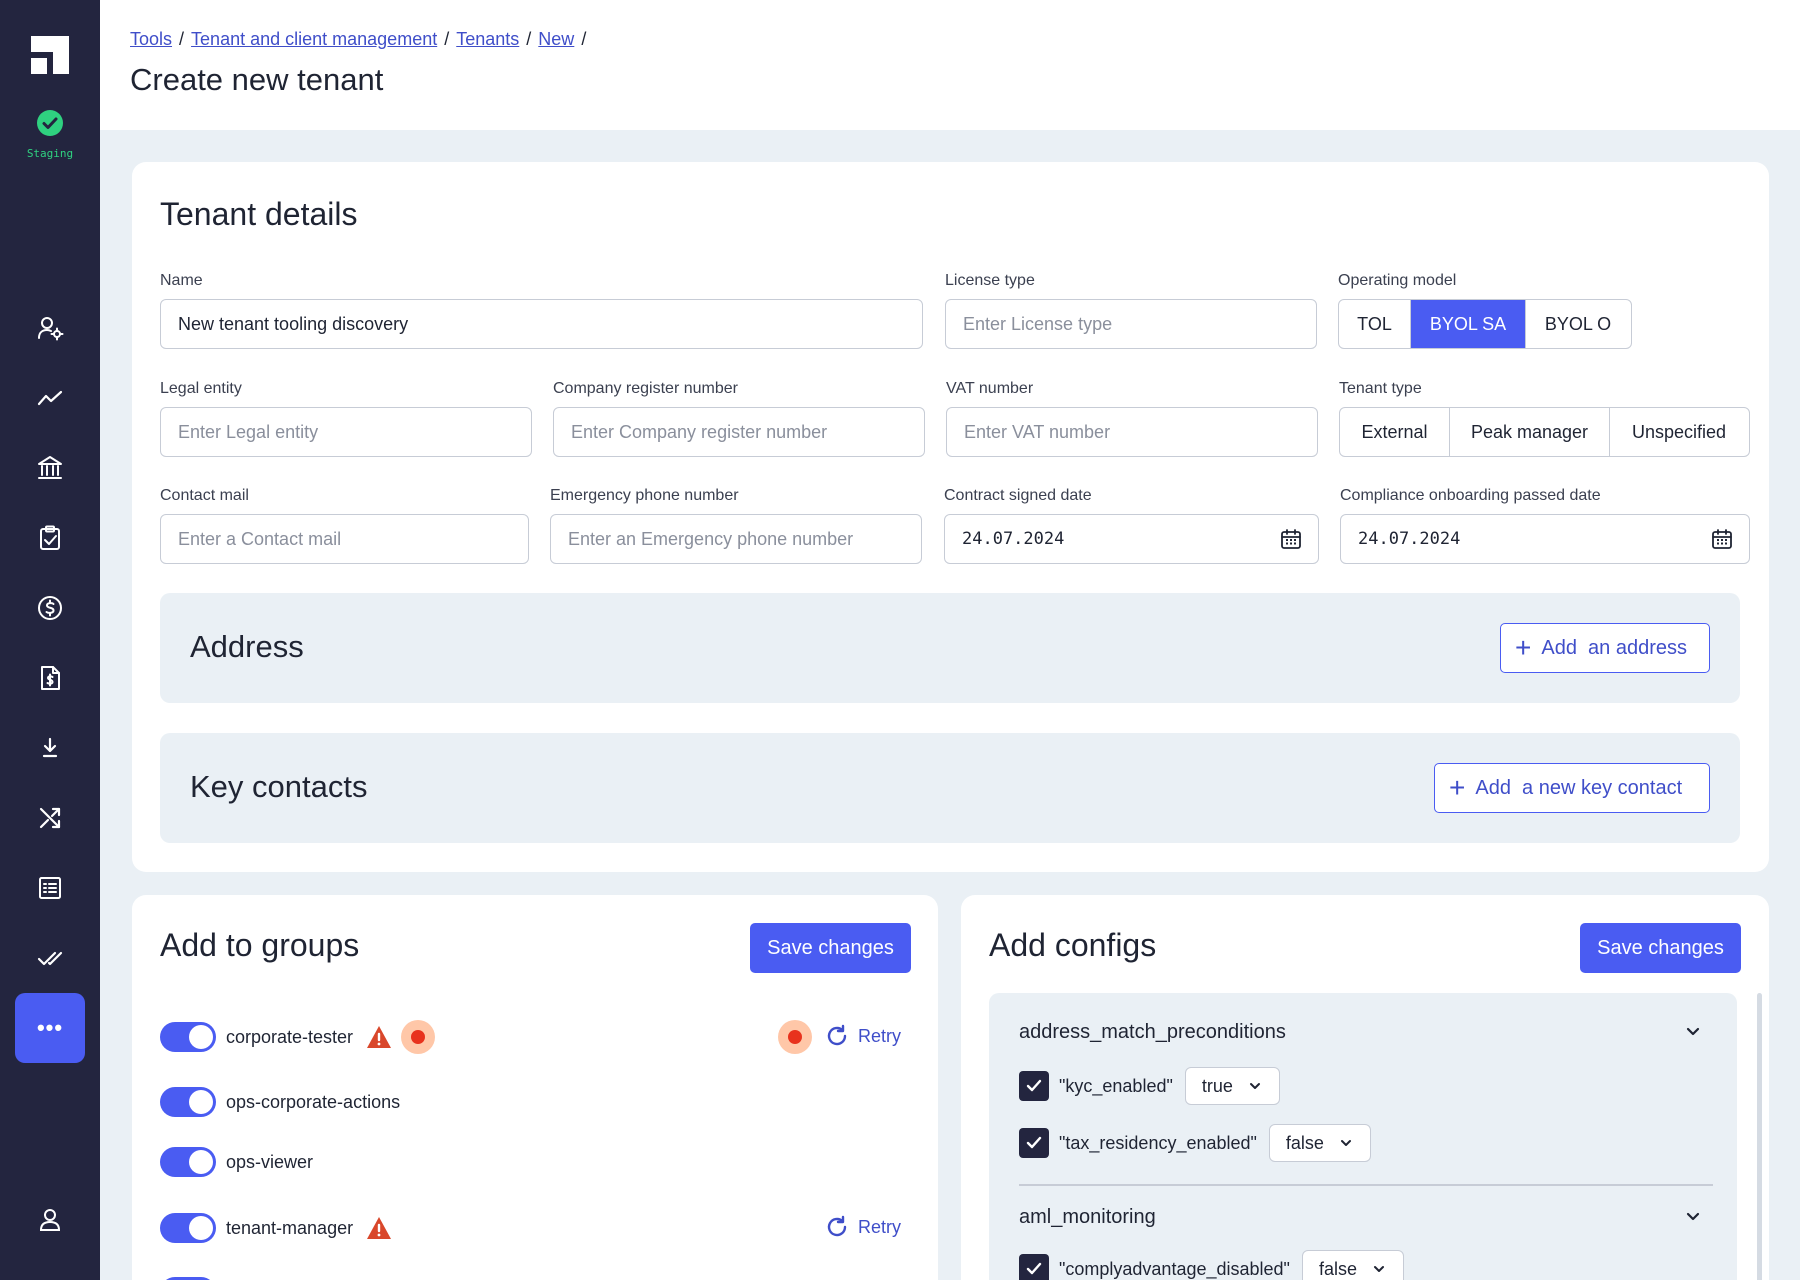 This screenshot has width=1800, height=1280. Describe the element at coordinates (950, 788) in the screenshot. I see `key-contacts-panel: Key contacts + Add a new key contact` at that location.